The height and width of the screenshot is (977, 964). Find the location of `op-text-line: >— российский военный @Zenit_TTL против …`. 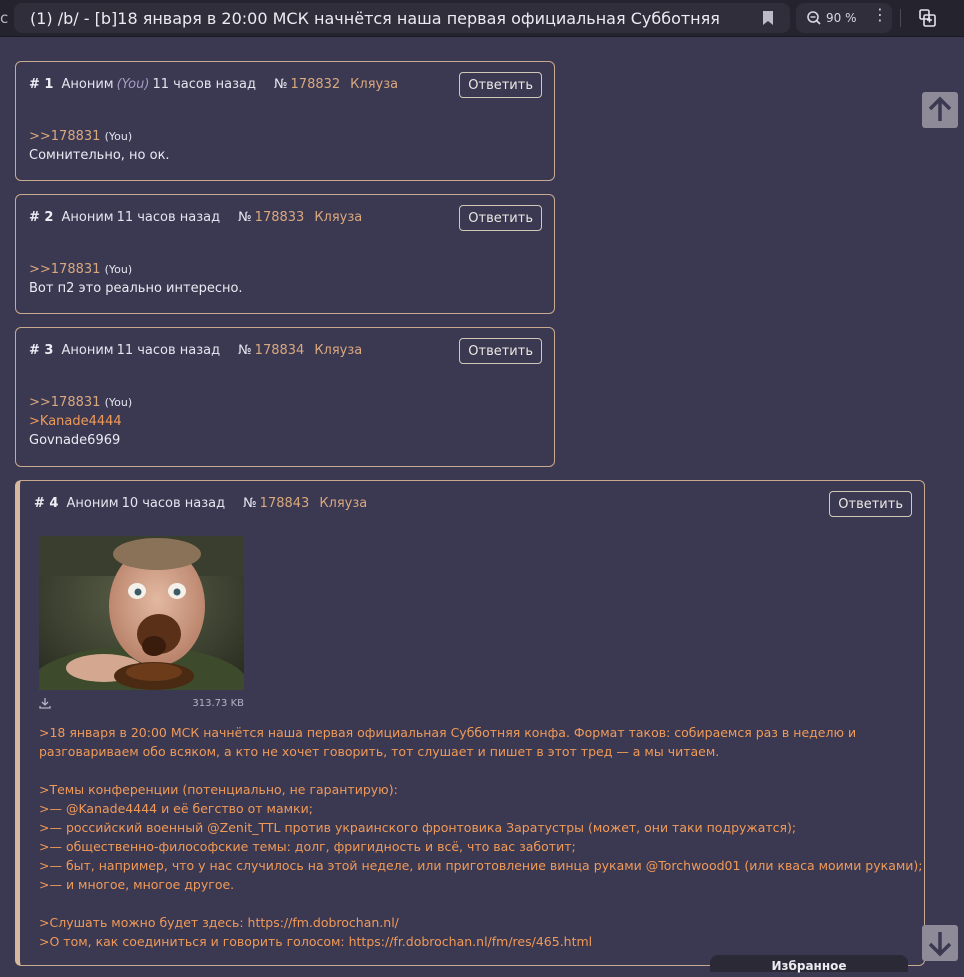

op-text-line: >— российский военный @Zenit_TTL против … is located at coordinates (418, 827).